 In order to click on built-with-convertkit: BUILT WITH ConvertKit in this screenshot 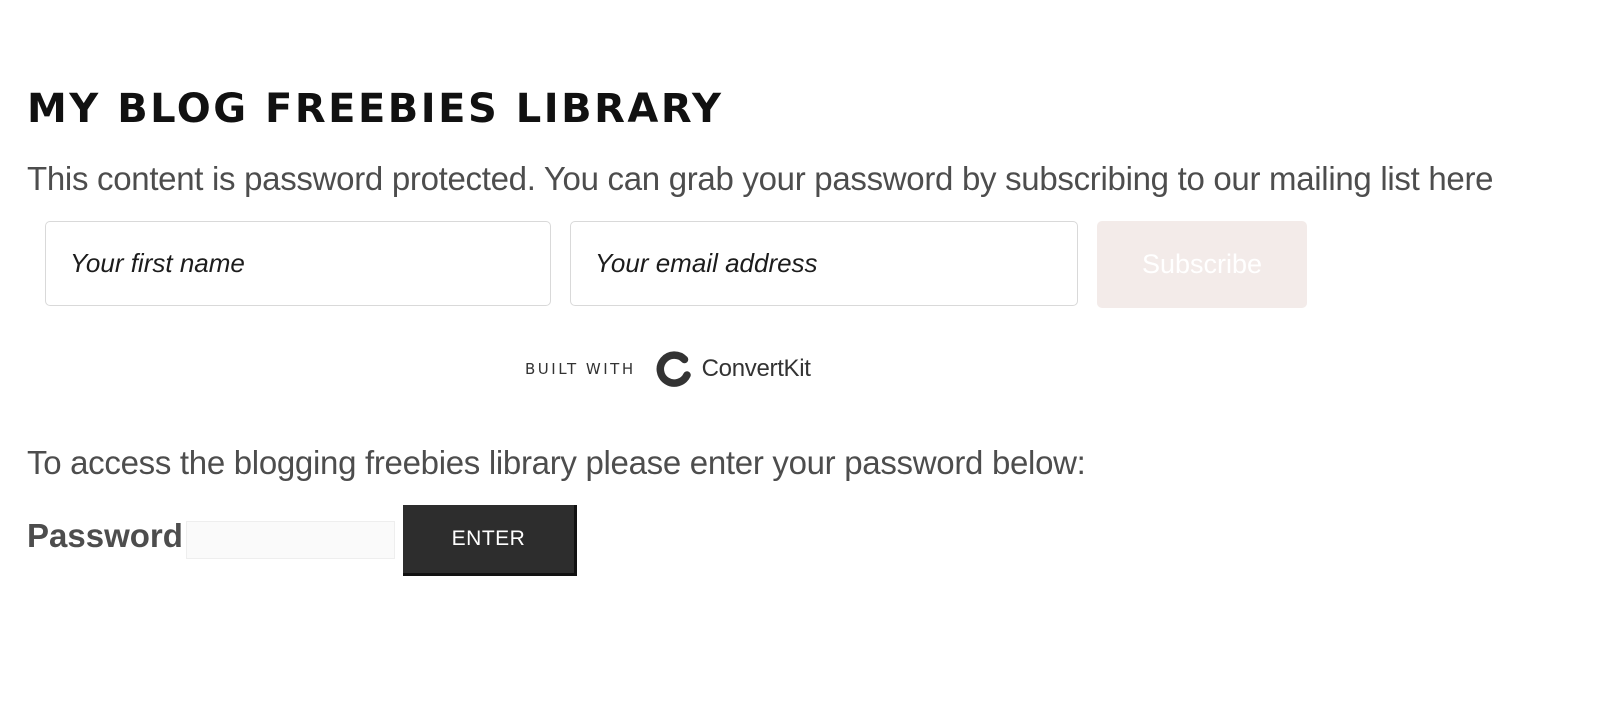, I will do `click(668, 369)`.